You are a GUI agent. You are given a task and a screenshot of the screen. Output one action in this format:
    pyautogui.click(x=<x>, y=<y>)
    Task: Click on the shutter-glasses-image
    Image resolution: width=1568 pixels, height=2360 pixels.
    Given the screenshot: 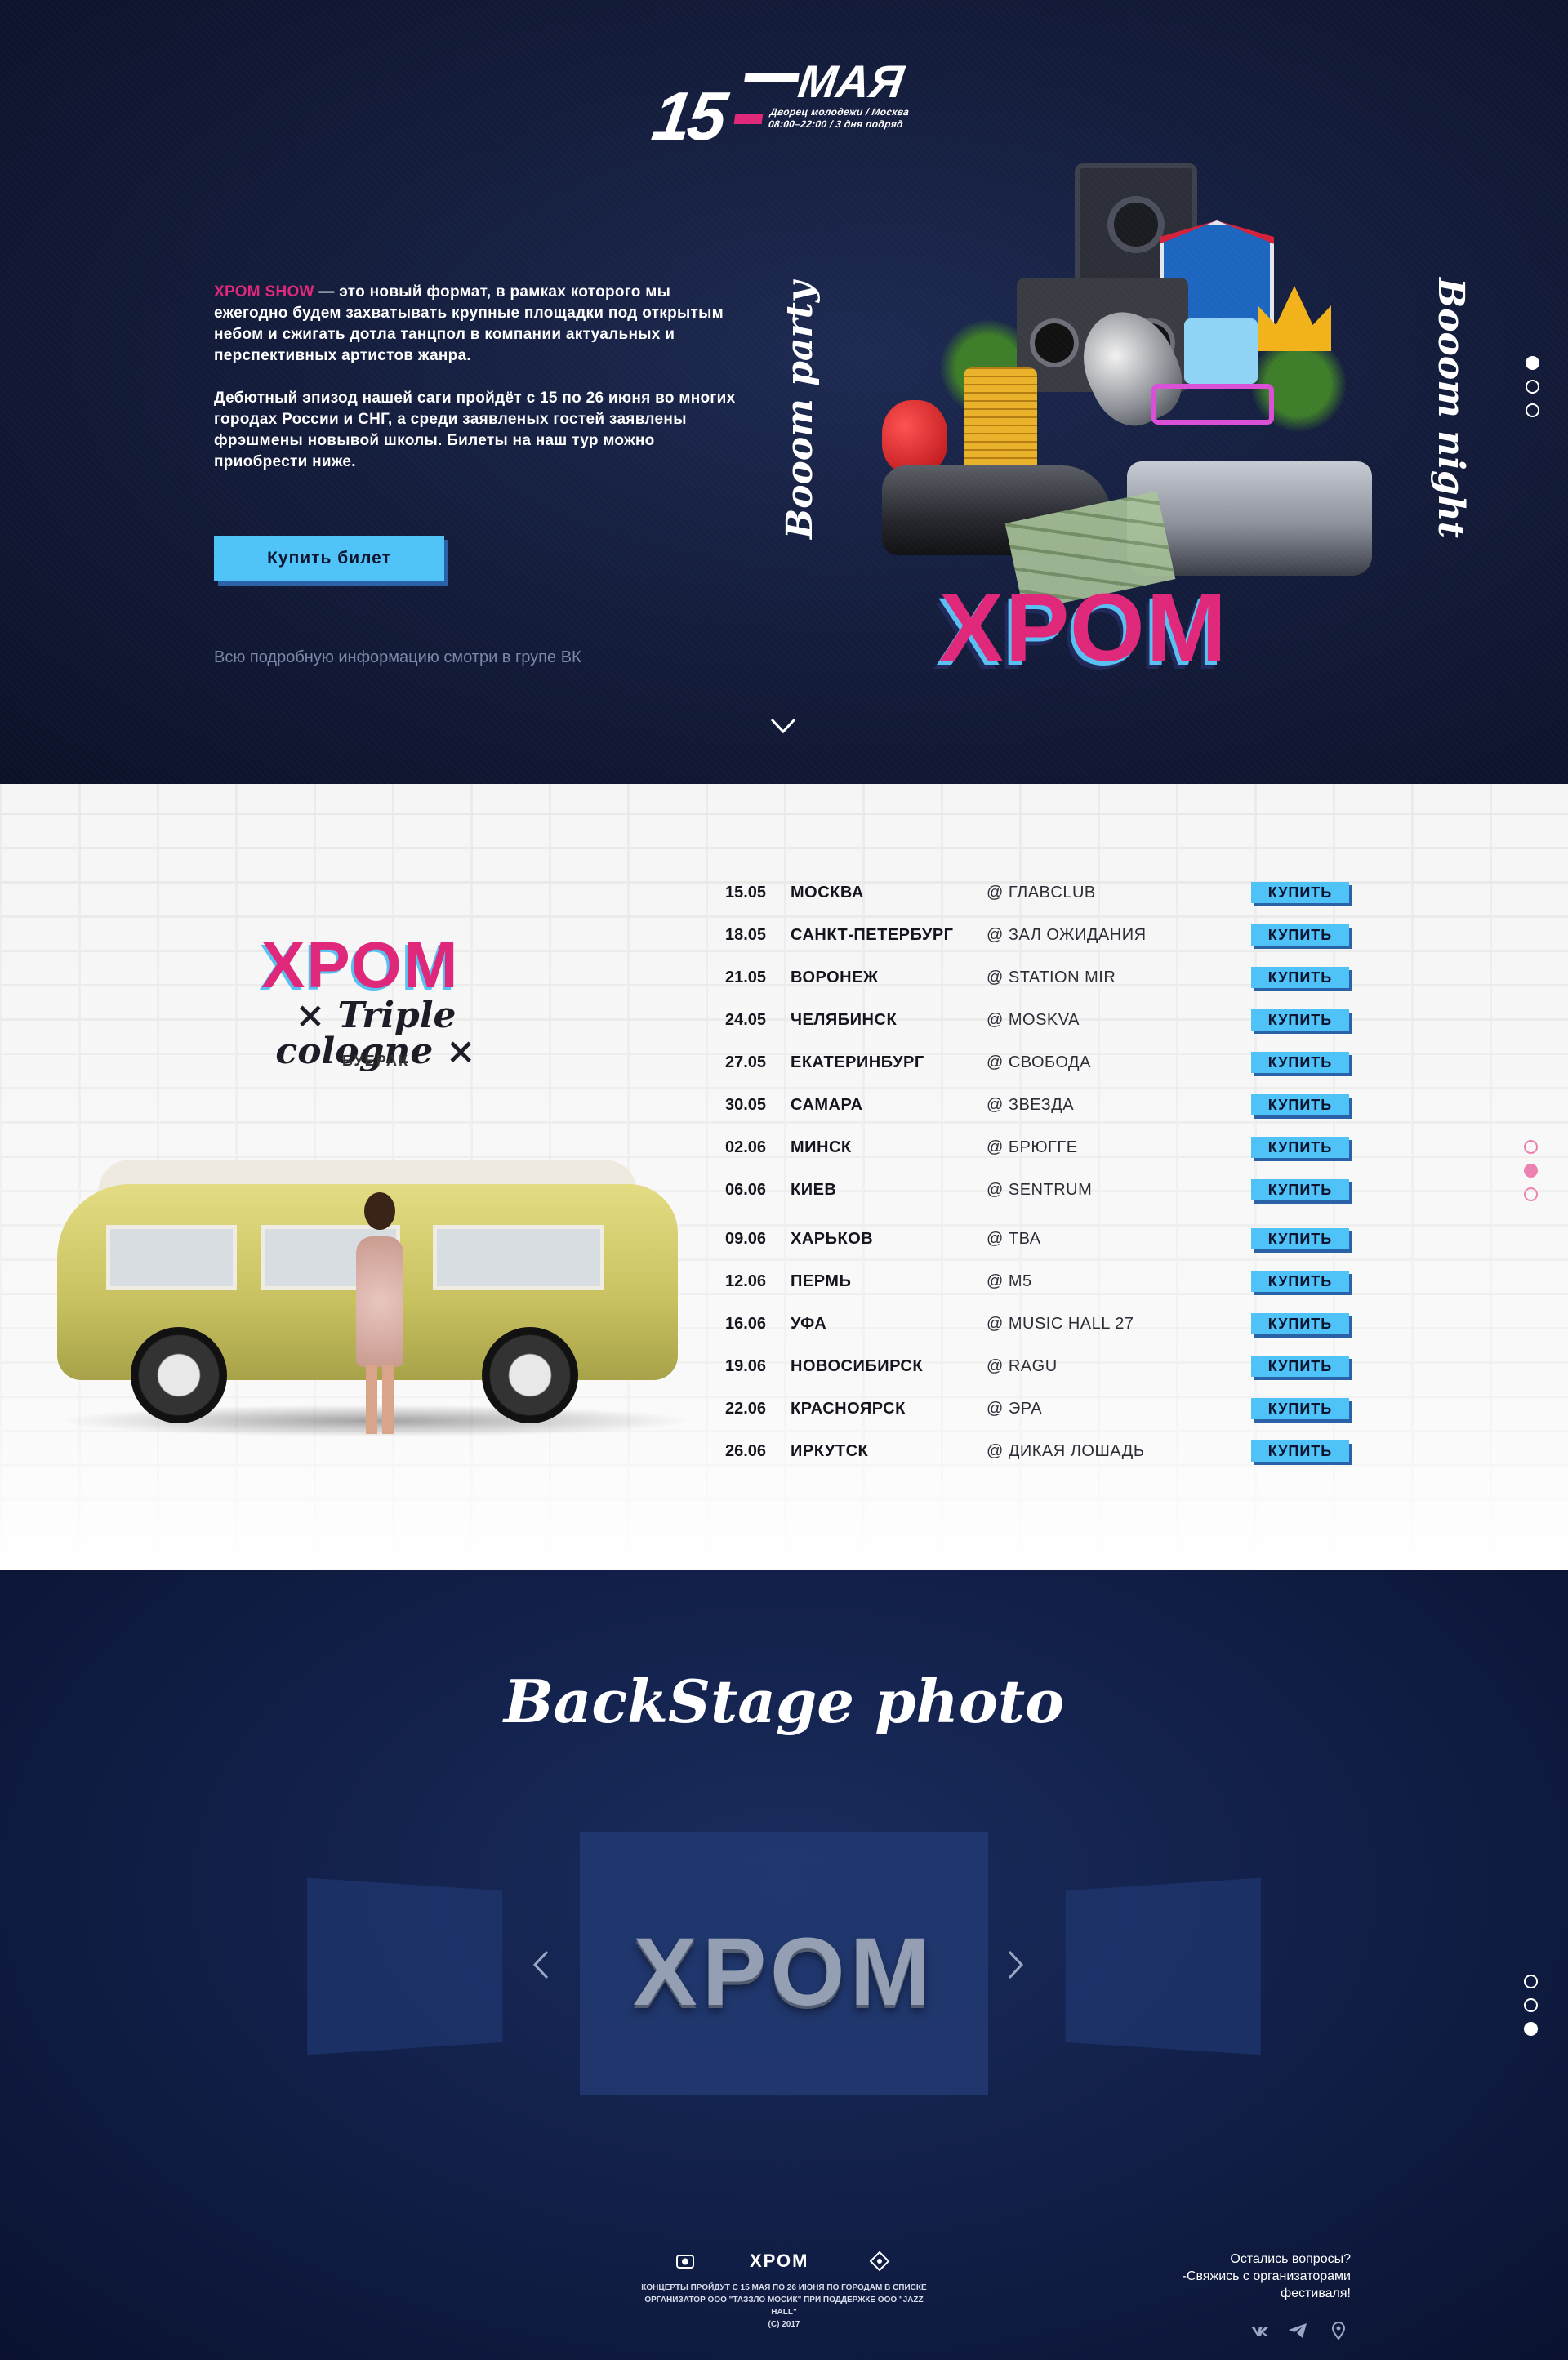 What is the action you would take?
    pyautogui.click(x=1213, y=404)
    